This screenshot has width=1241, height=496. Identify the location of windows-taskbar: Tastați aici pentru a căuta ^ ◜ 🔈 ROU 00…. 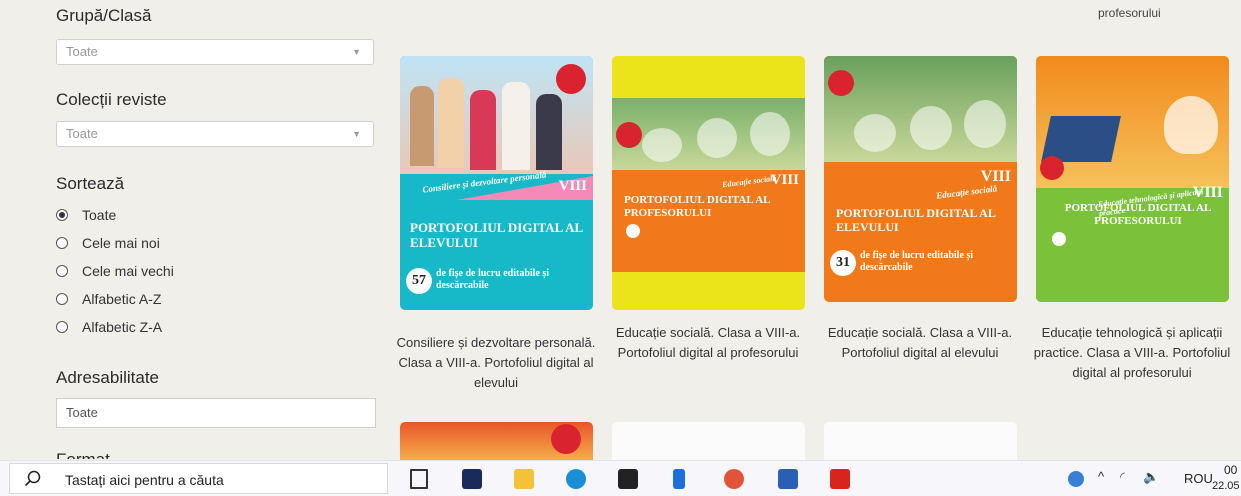
(620, 478).